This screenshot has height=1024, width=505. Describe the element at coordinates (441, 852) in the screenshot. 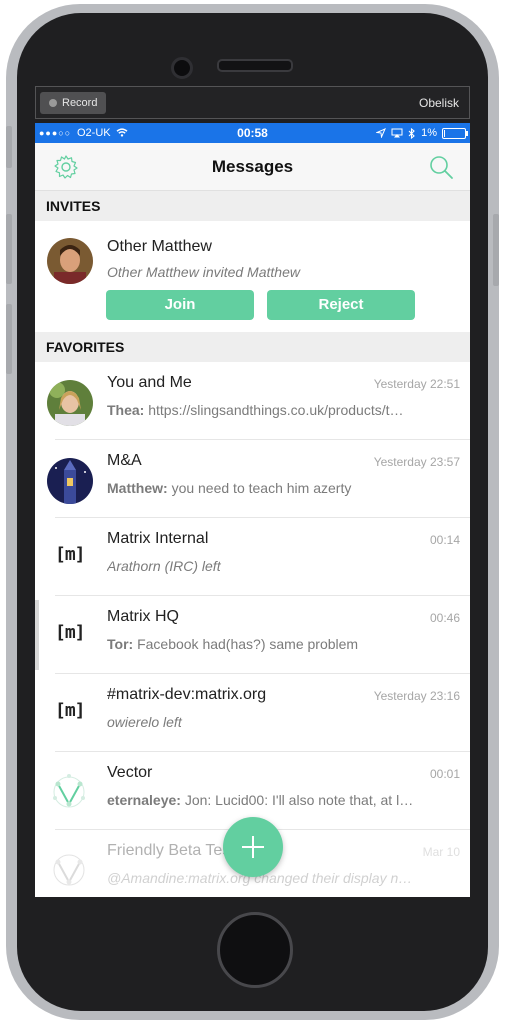

I see `room-time: Mar 10` at that location.